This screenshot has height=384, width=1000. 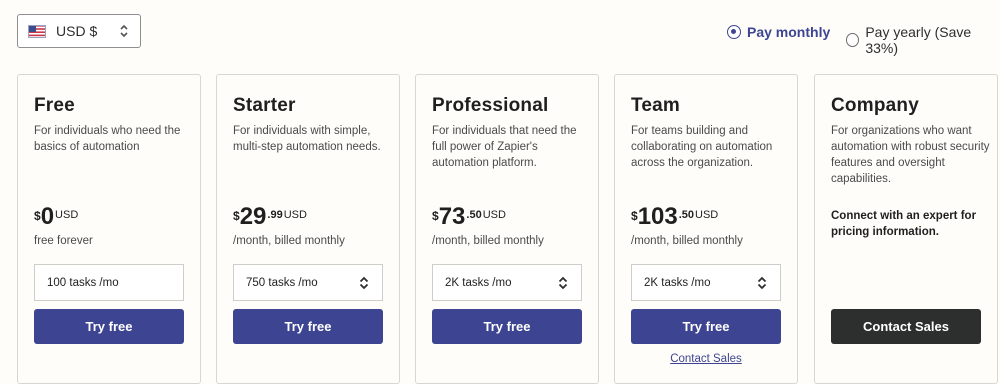 What do you see at coordinates (452, 216) in the screenshot?
I see `price-integer: 73` at bounding box center [452, 216].